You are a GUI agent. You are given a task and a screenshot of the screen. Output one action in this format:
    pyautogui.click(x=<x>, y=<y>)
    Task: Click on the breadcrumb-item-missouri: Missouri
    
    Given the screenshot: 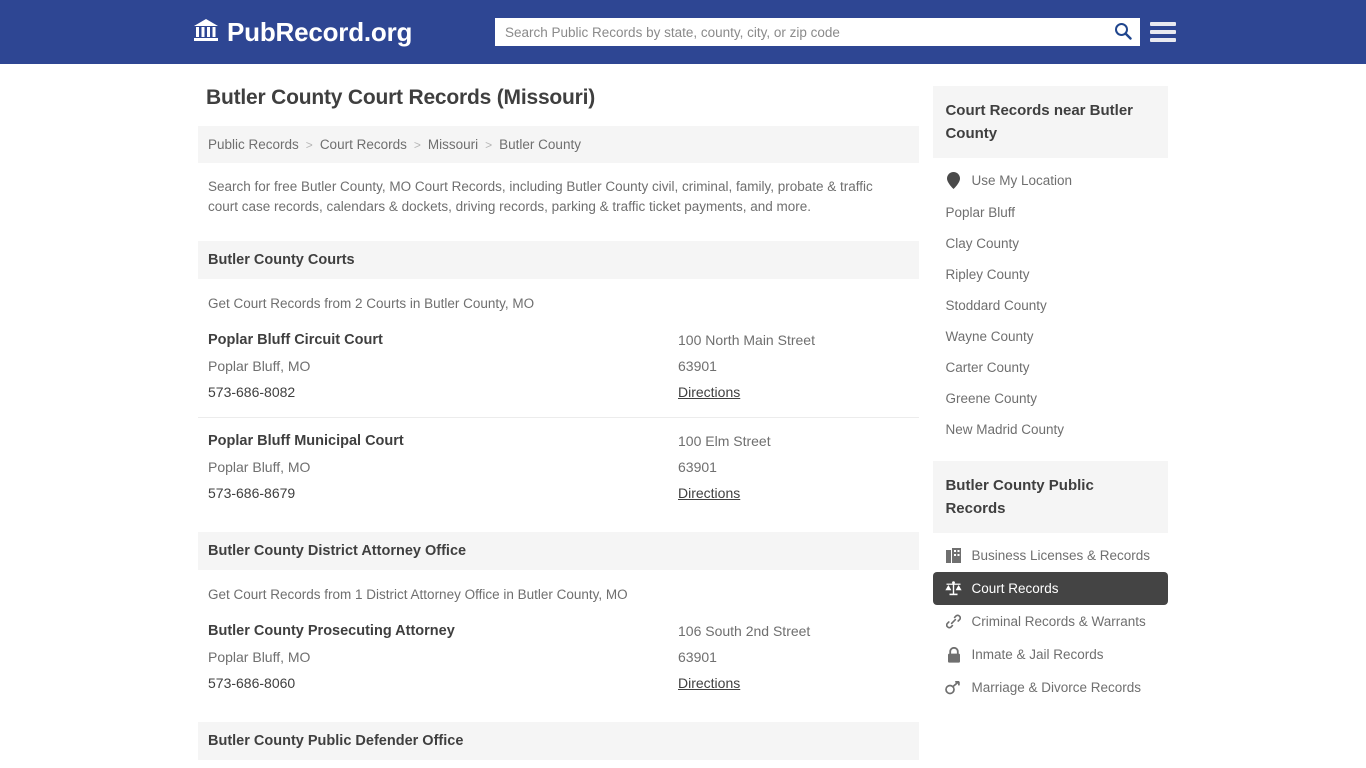 What is the action you would take?
    pyautogui.click(x=453, y=144)
    